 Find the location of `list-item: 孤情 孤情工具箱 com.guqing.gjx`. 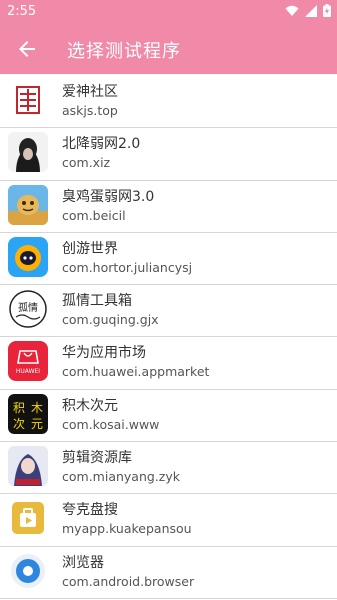

list-item: 孤情 孤情工具箱 com.guqing.gjx is located at coordinates (168, 311).